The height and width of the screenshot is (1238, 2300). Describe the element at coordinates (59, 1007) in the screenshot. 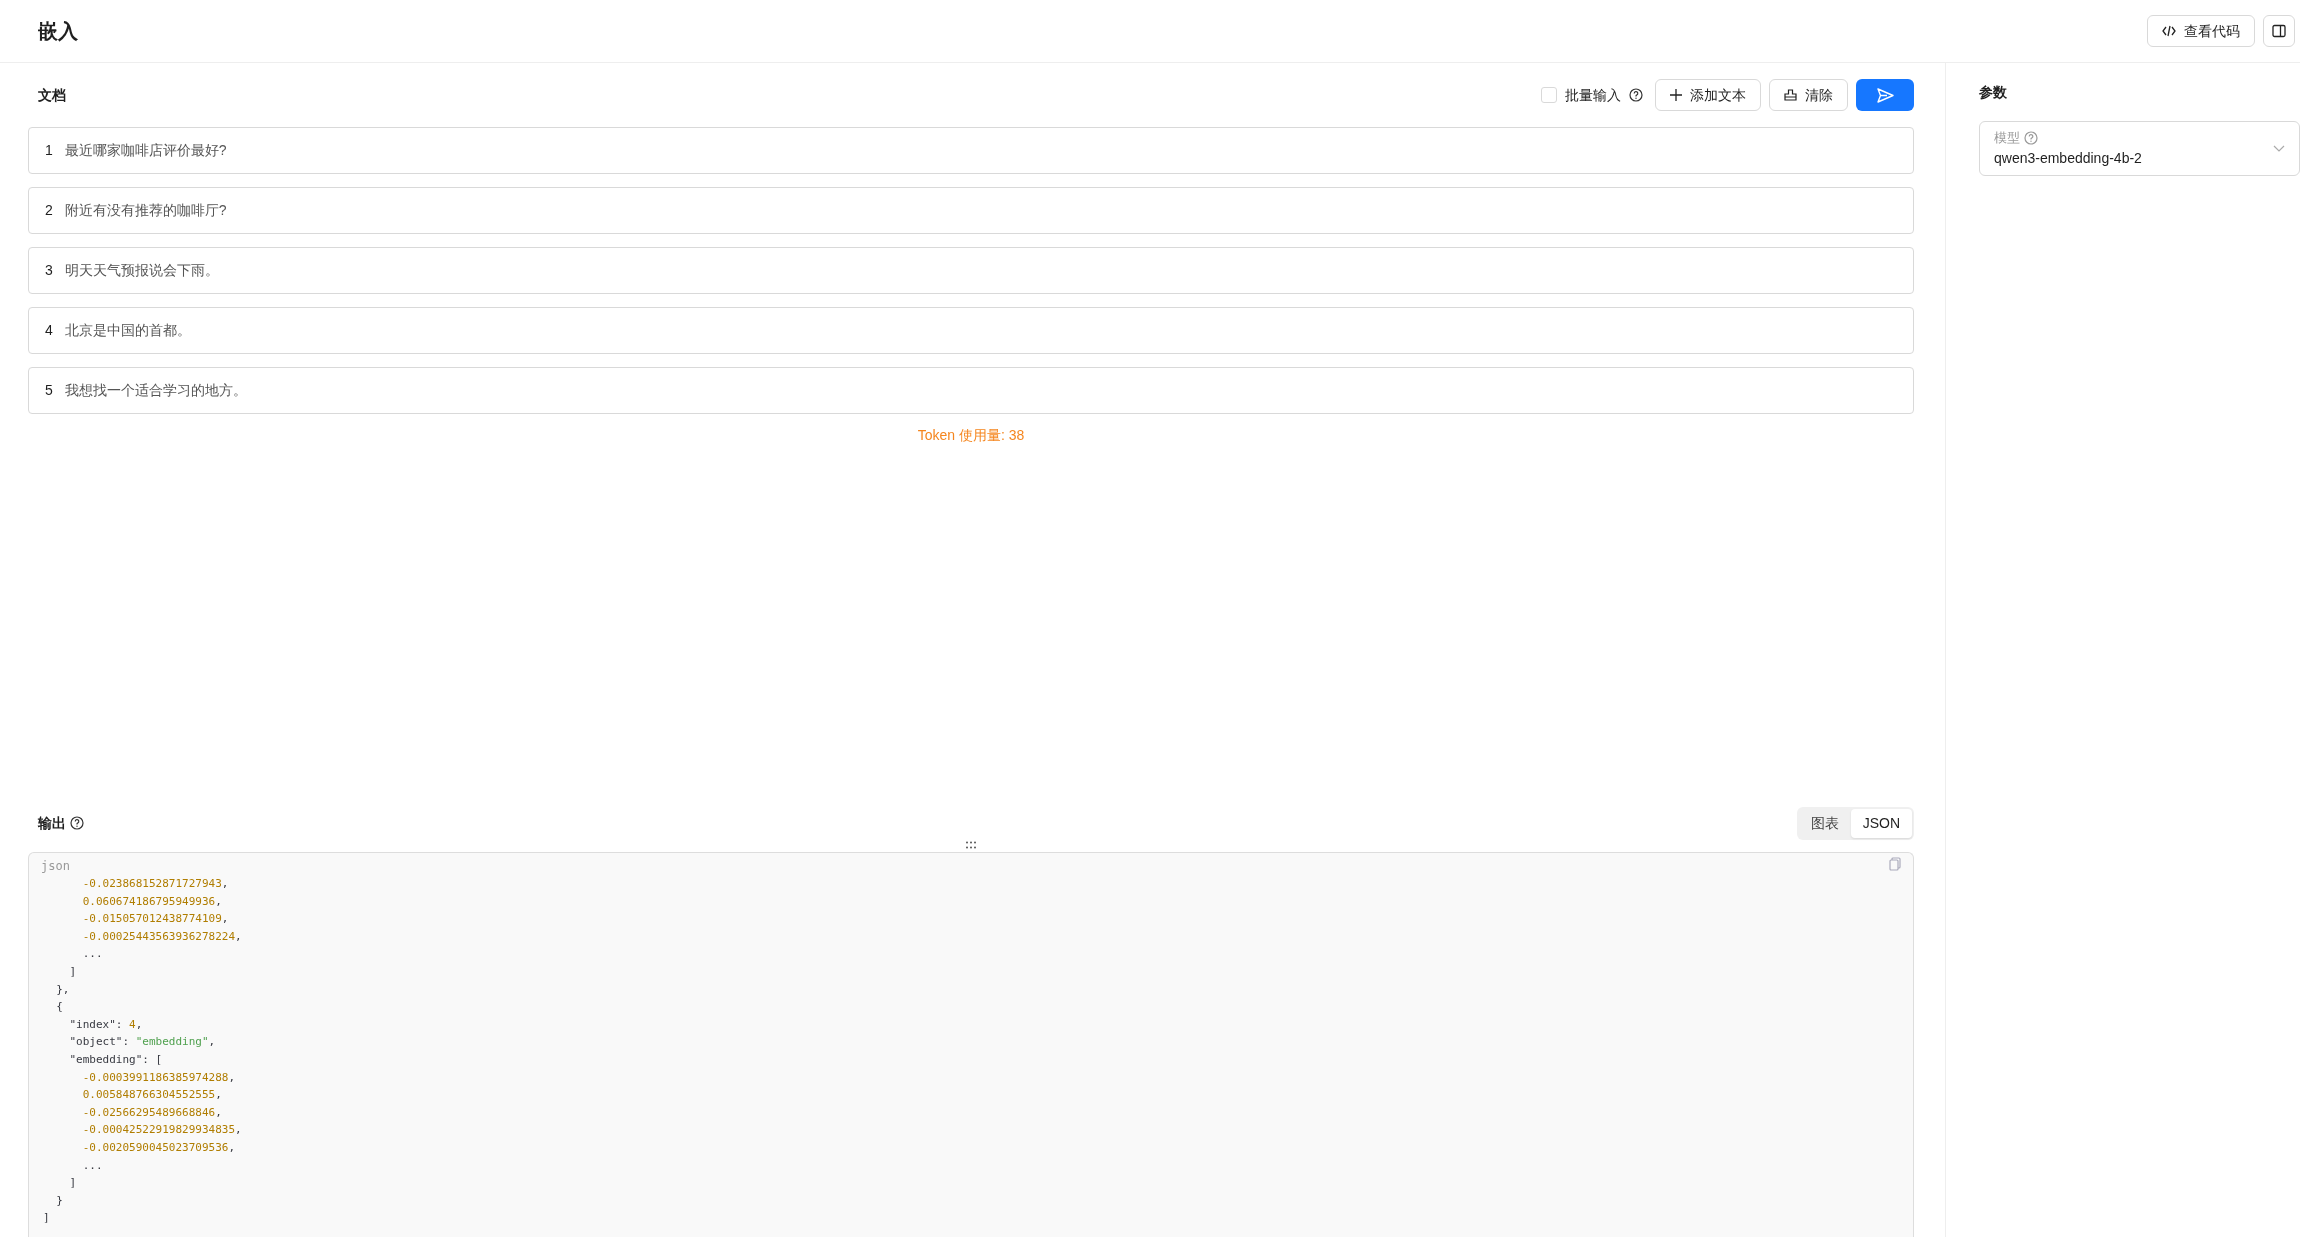

I see `code-line: {` at that location.